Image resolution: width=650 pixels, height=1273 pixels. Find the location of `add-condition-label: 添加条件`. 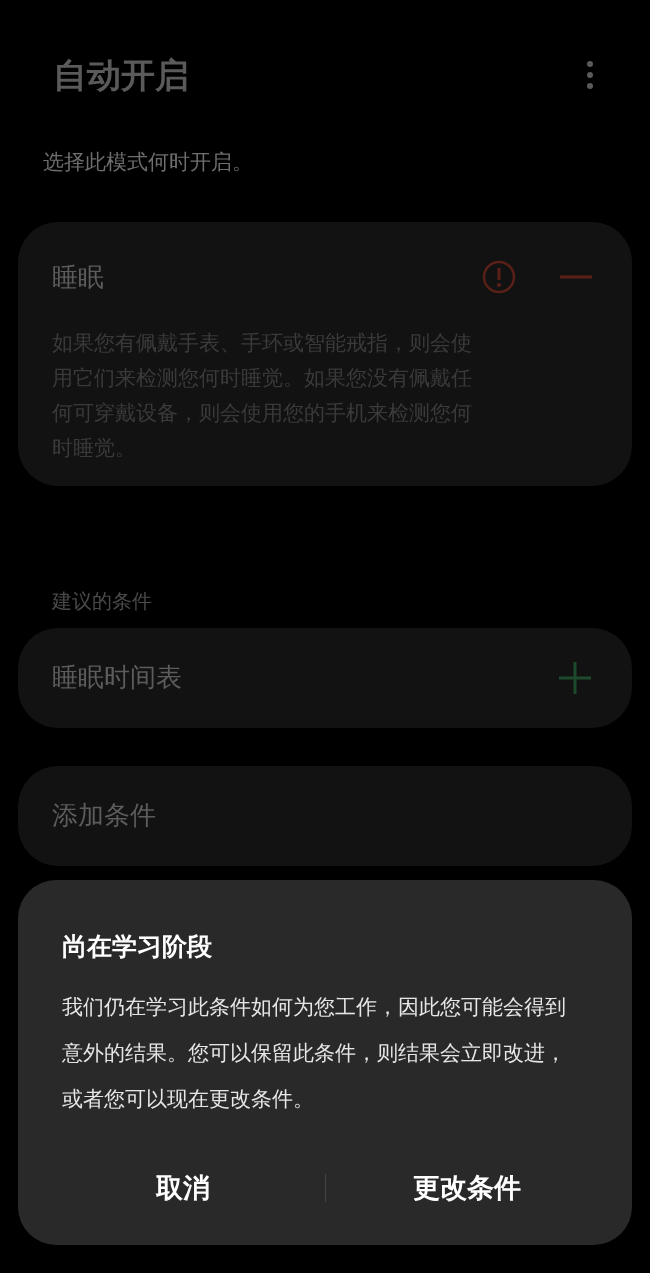

add-condition-label: 添加条件 is located at coordinates (104, 815).